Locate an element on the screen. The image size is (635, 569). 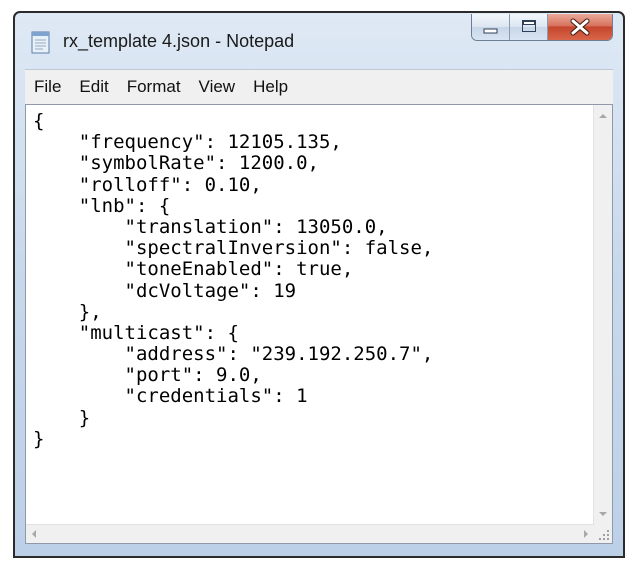
menu-file: File is located at coordinates (47, 87).